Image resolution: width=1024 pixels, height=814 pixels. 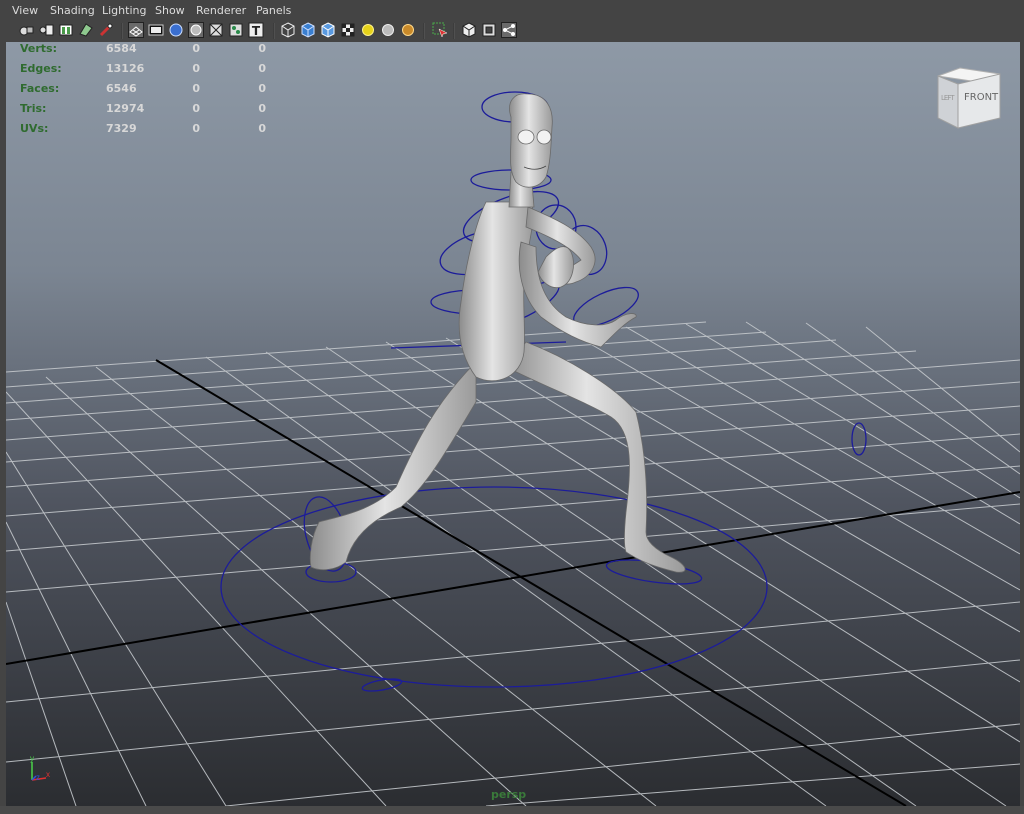 I want to click on axis-label-y: y, so click(x=32, y=758).